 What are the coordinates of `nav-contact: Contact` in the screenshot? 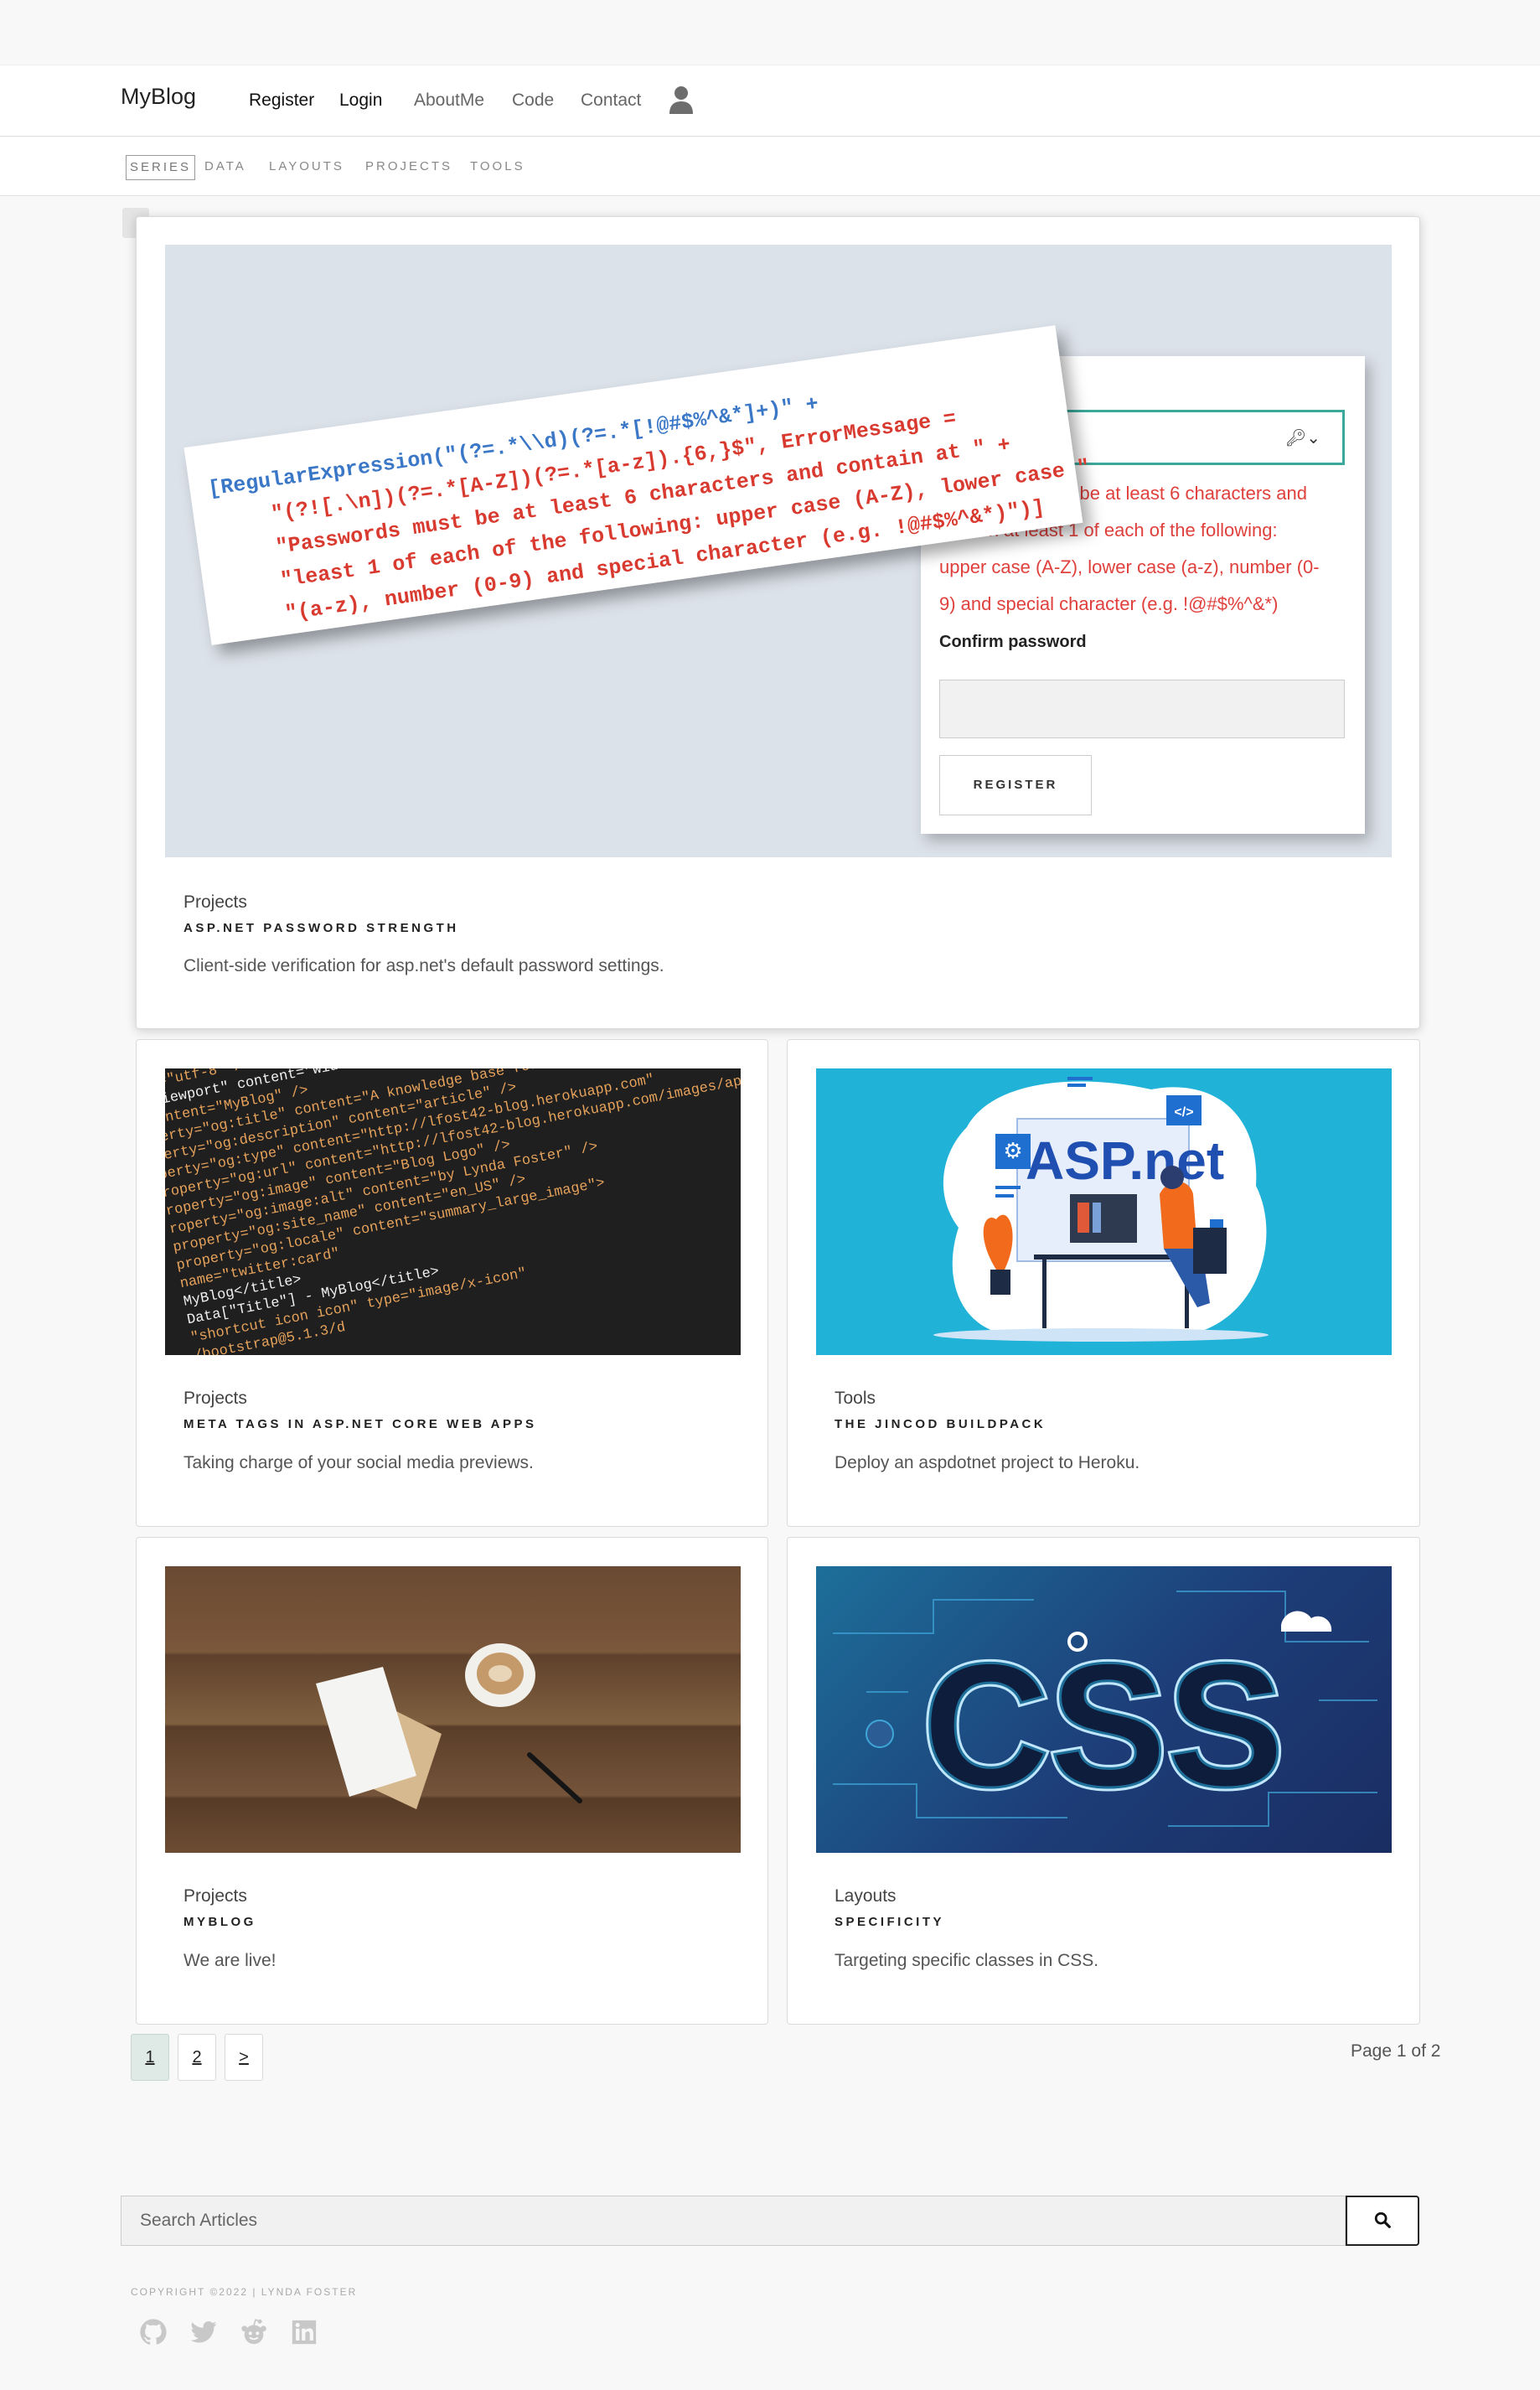 It's located at (611, 101).